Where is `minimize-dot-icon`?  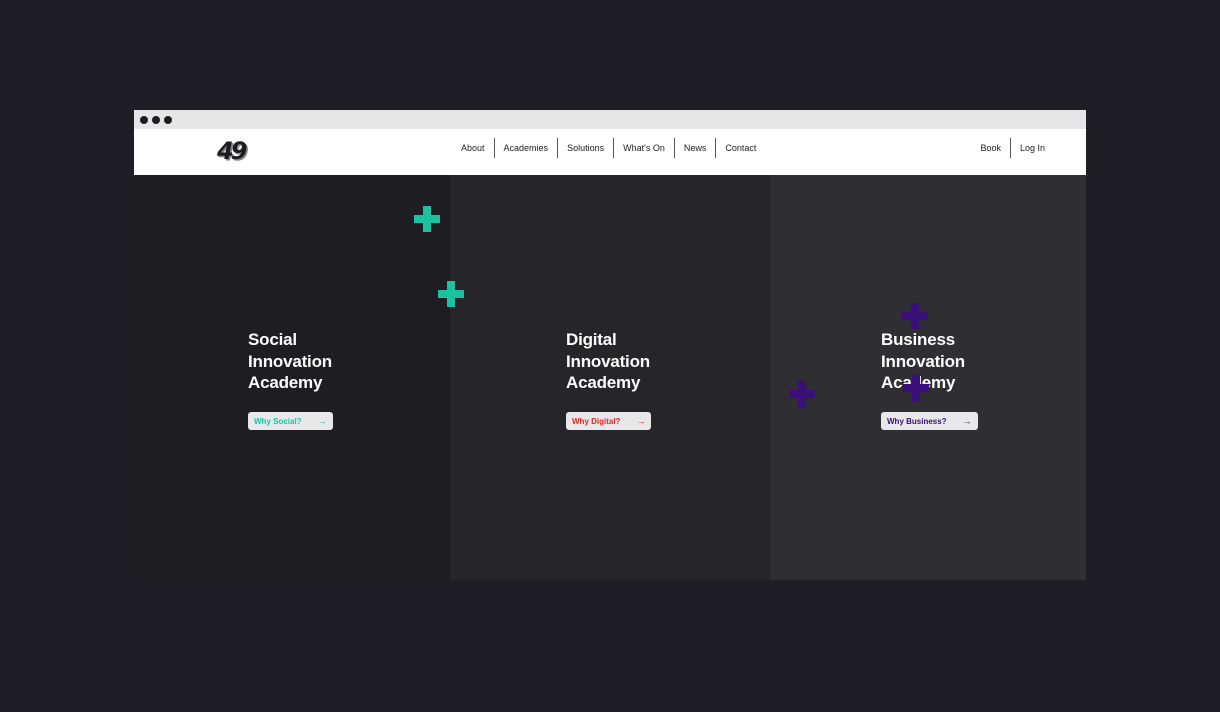 minimize-dot-icon is located at coordinates (156, 120).